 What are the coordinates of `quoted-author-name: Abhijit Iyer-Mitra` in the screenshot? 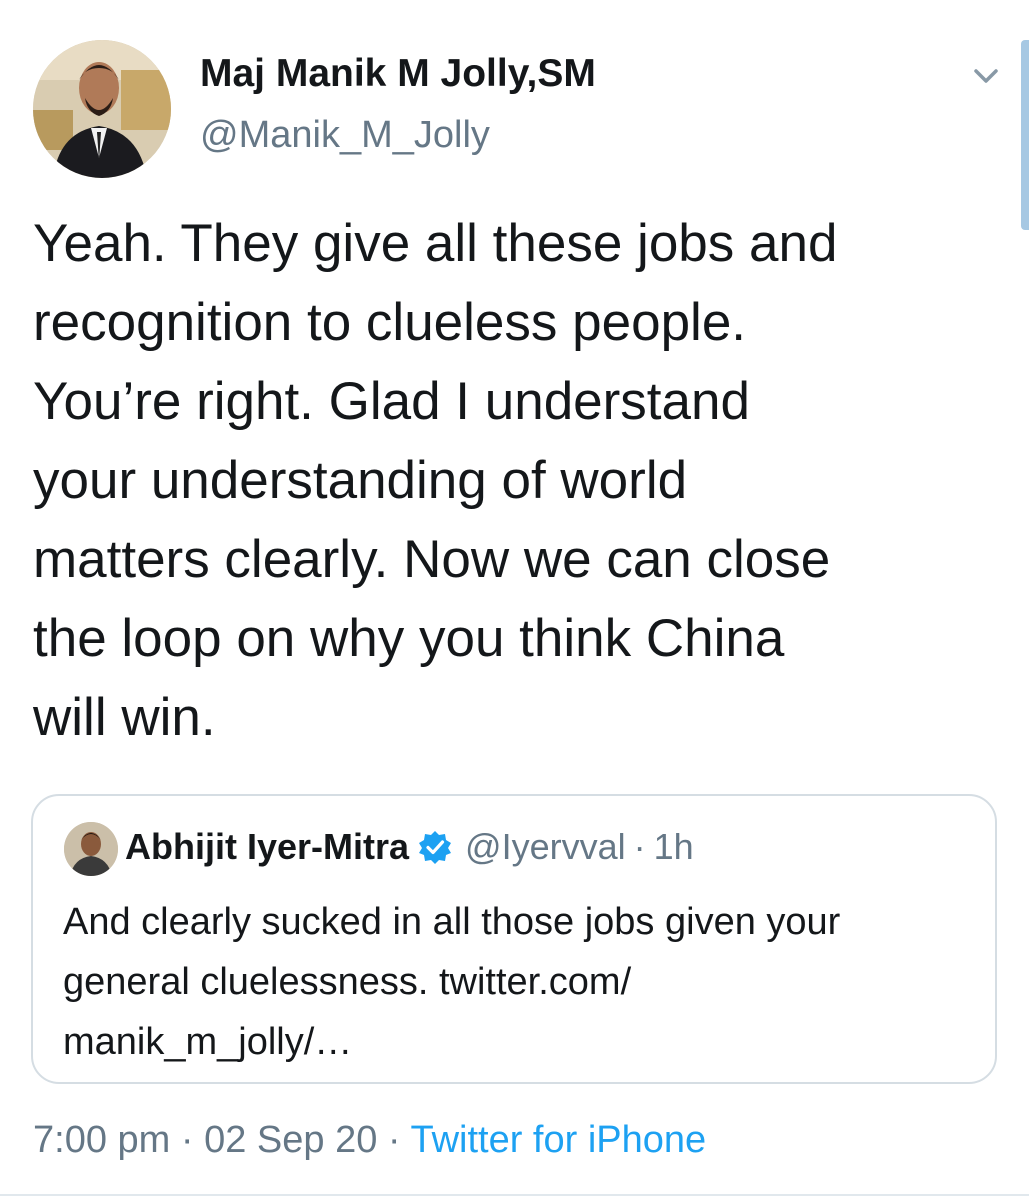 It's located at (267, 847).